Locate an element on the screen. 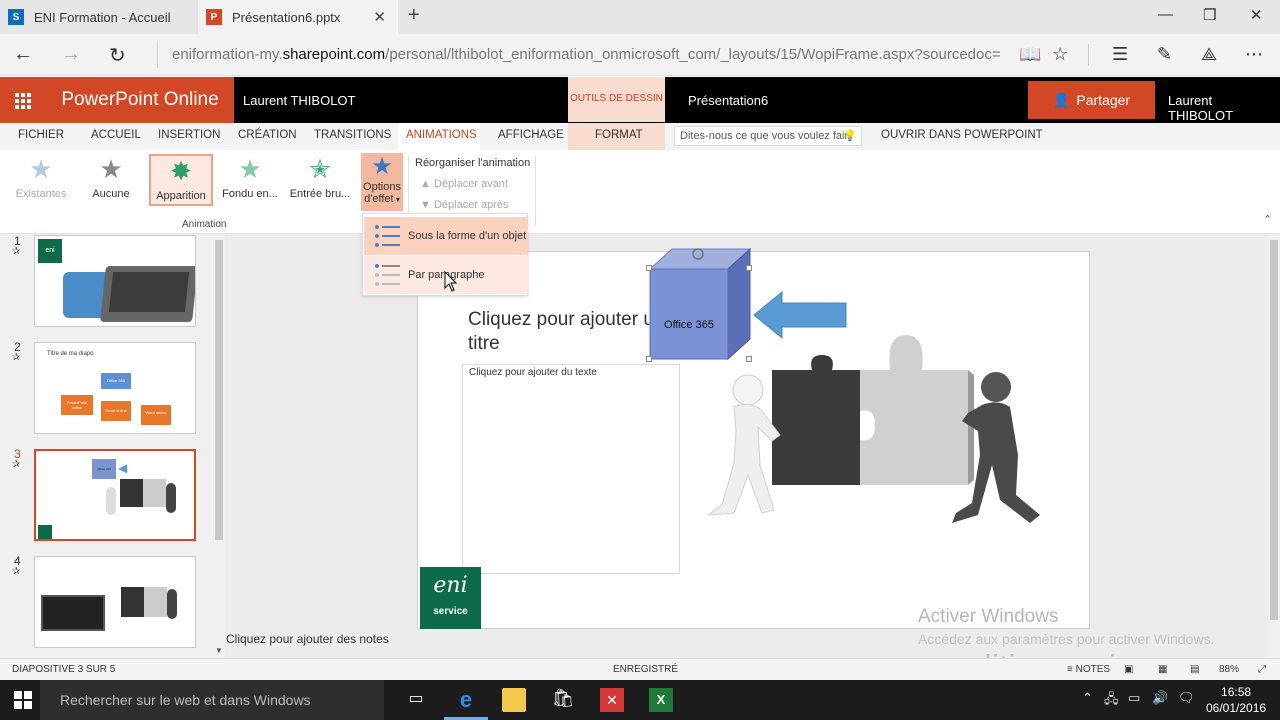  anim-apparition: ✸ Apparition is located at coordinates (181, 180).